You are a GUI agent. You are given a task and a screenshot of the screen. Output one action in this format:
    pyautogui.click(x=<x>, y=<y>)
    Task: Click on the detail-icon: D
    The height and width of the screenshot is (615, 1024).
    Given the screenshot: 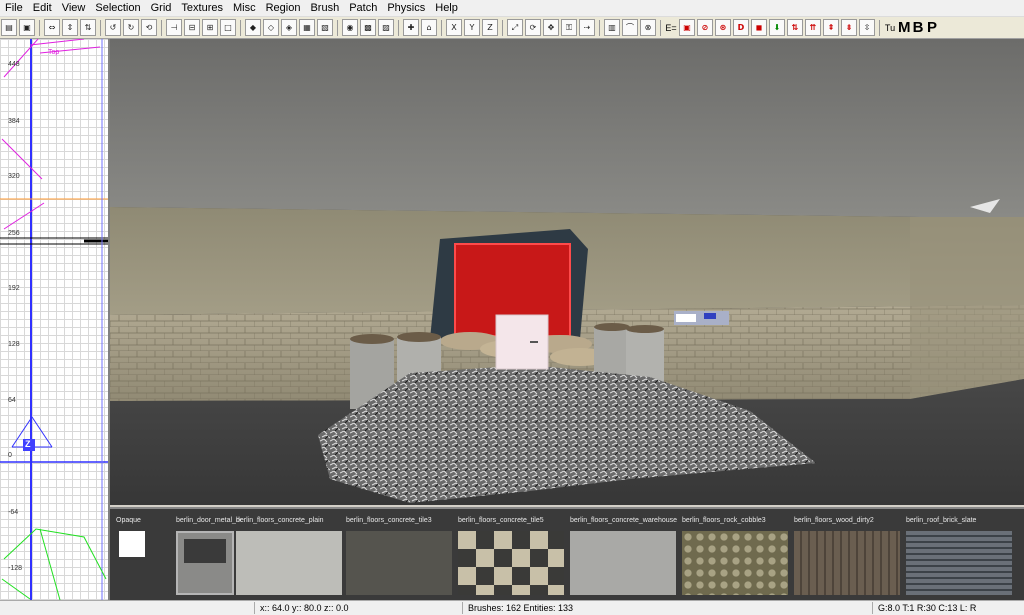 What is the action you would take?
    pyautogui.click(x=741, y=27)
    